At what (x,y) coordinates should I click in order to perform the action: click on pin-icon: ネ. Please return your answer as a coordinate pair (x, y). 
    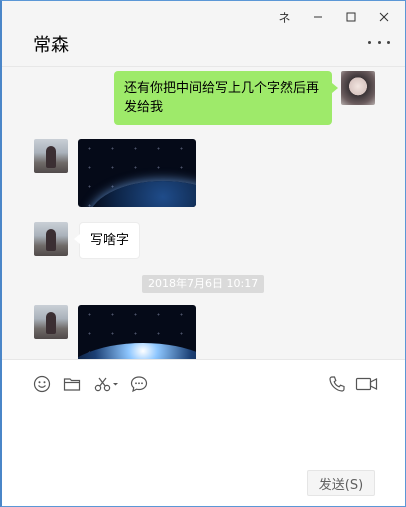
    Looking at the image, I should click on (284, 17).